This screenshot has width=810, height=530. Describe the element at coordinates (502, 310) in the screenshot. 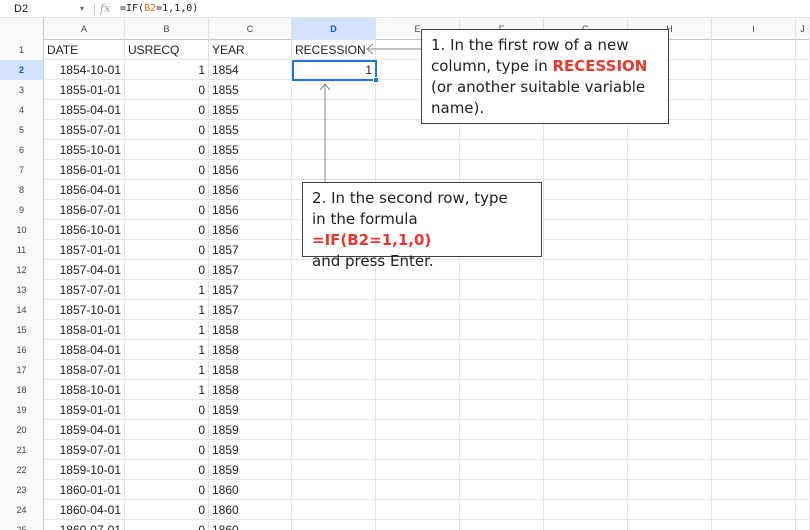

I see `cell-f14` at that location.